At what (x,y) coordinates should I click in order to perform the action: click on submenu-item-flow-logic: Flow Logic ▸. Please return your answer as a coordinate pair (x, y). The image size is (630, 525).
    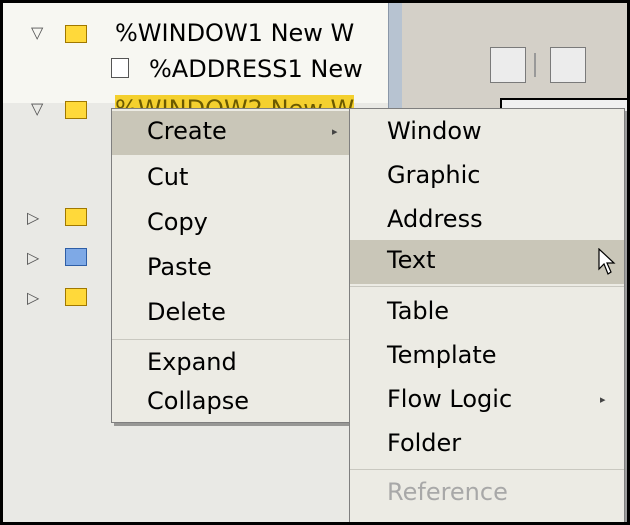
    Looking at the image, I should click on (487, 401).